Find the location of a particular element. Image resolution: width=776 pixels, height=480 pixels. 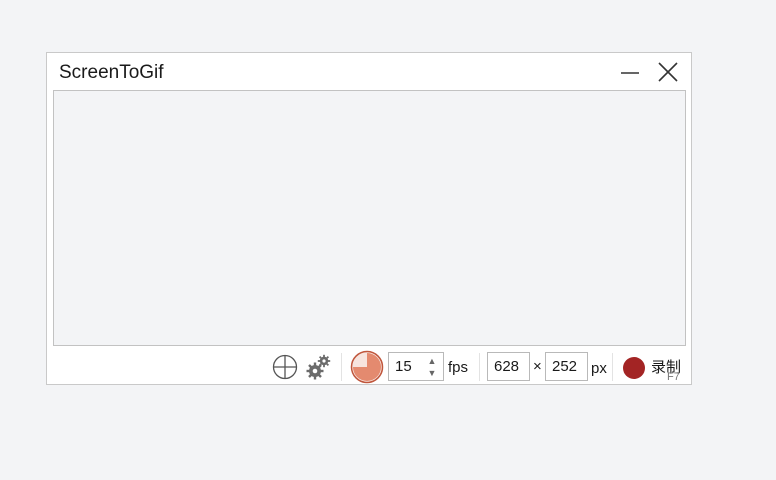

times-sign: × is located at coordinates (537, 366).